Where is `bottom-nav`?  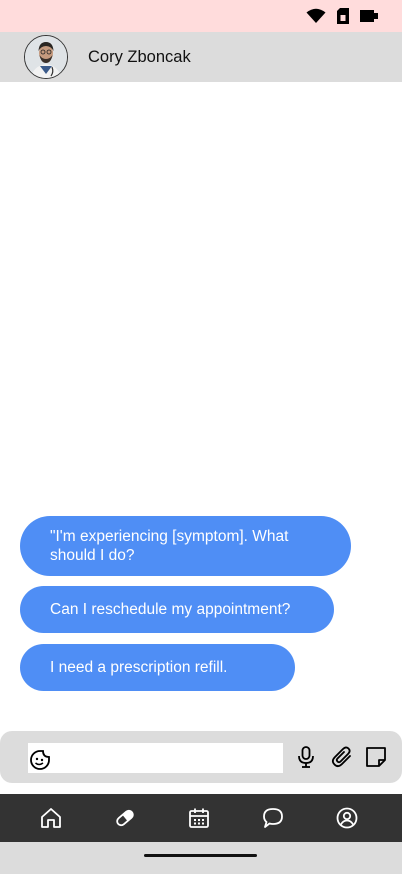 bottom-nav is located at coordinates (201, 818).